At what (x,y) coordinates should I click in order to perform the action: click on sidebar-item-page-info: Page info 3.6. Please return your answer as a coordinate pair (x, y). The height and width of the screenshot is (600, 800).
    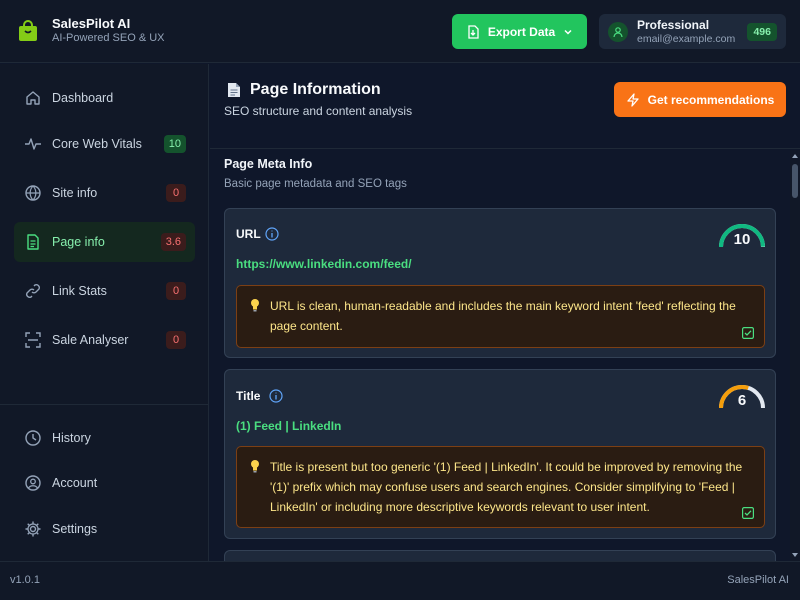
    Looking at the image, I should click on (104, 242).